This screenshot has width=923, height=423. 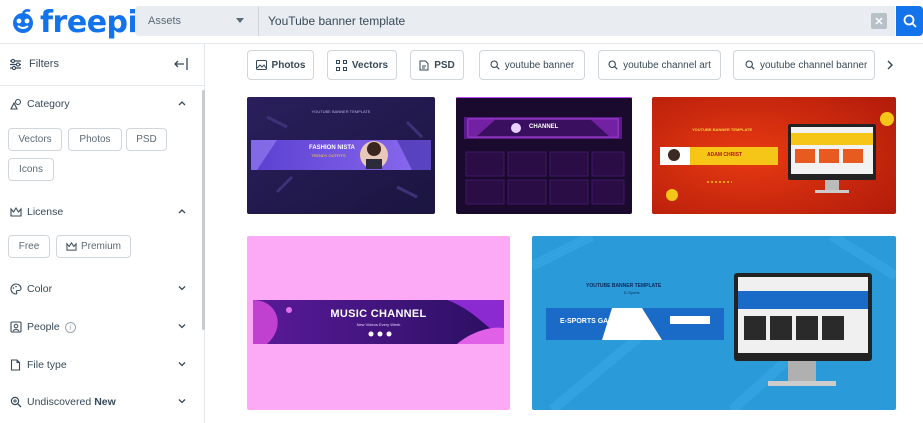 What do you see at coordinates (181, 64) in the screenshot?
I see `collapse-sidebar-icon` at bounding box center [181, 64].